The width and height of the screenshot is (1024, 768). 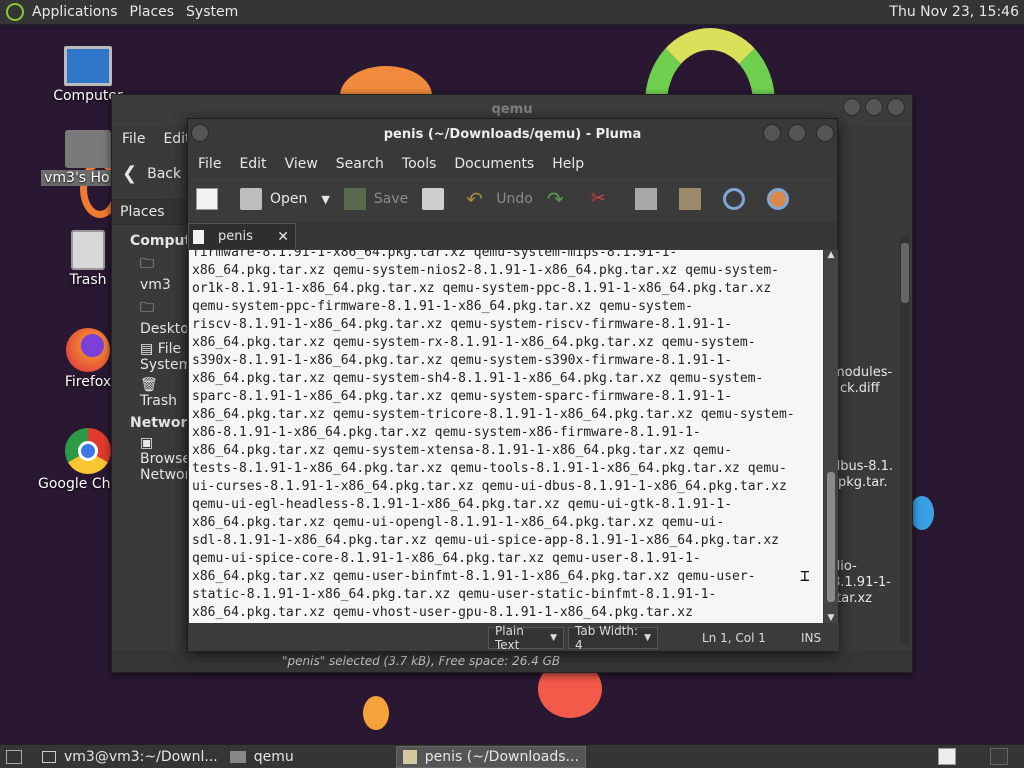 I want to click on open-folder-icon, so click(x=251, y=199).